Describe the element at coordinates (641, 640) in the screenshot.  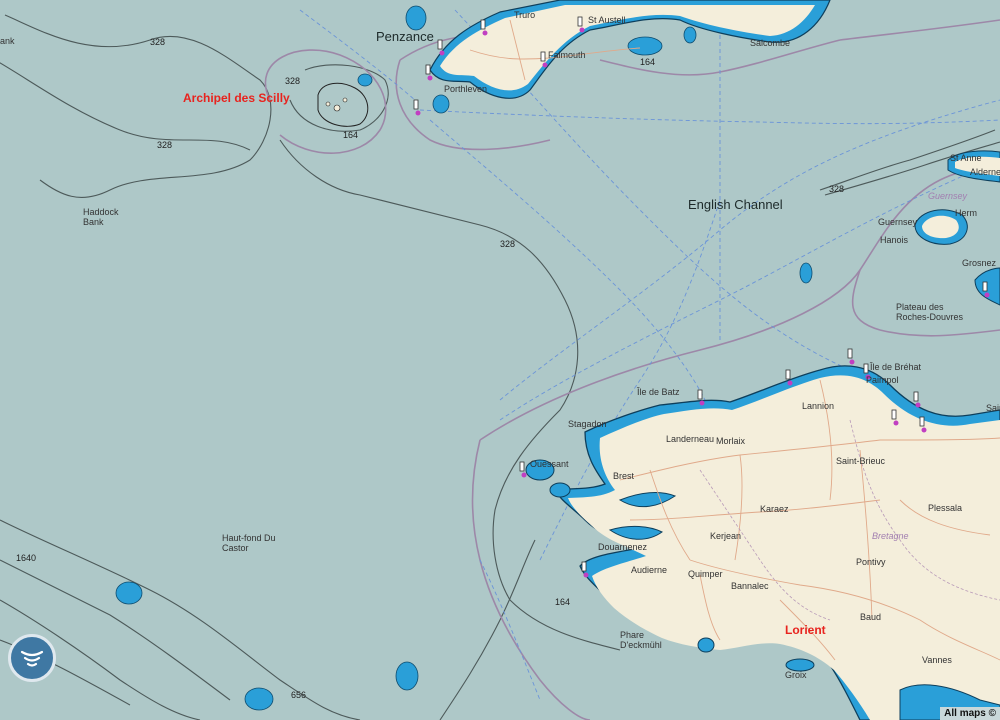
I see `label-phare-eckmuhl: Phare D'eckmühl` at that location.